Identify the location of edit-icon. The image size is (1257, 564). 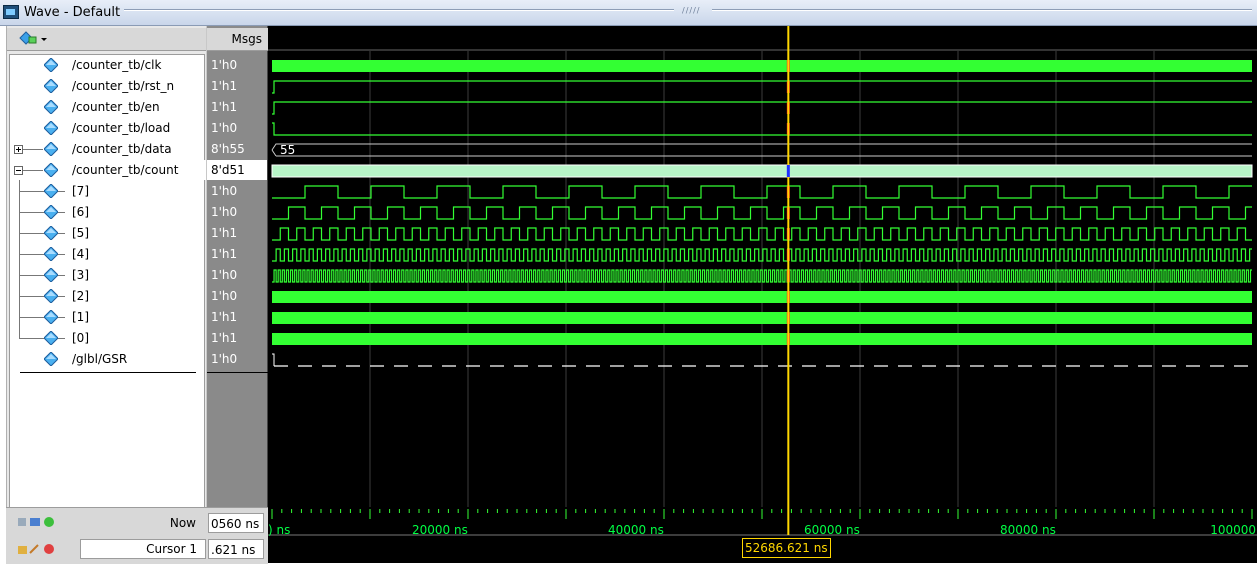
(34, 549).